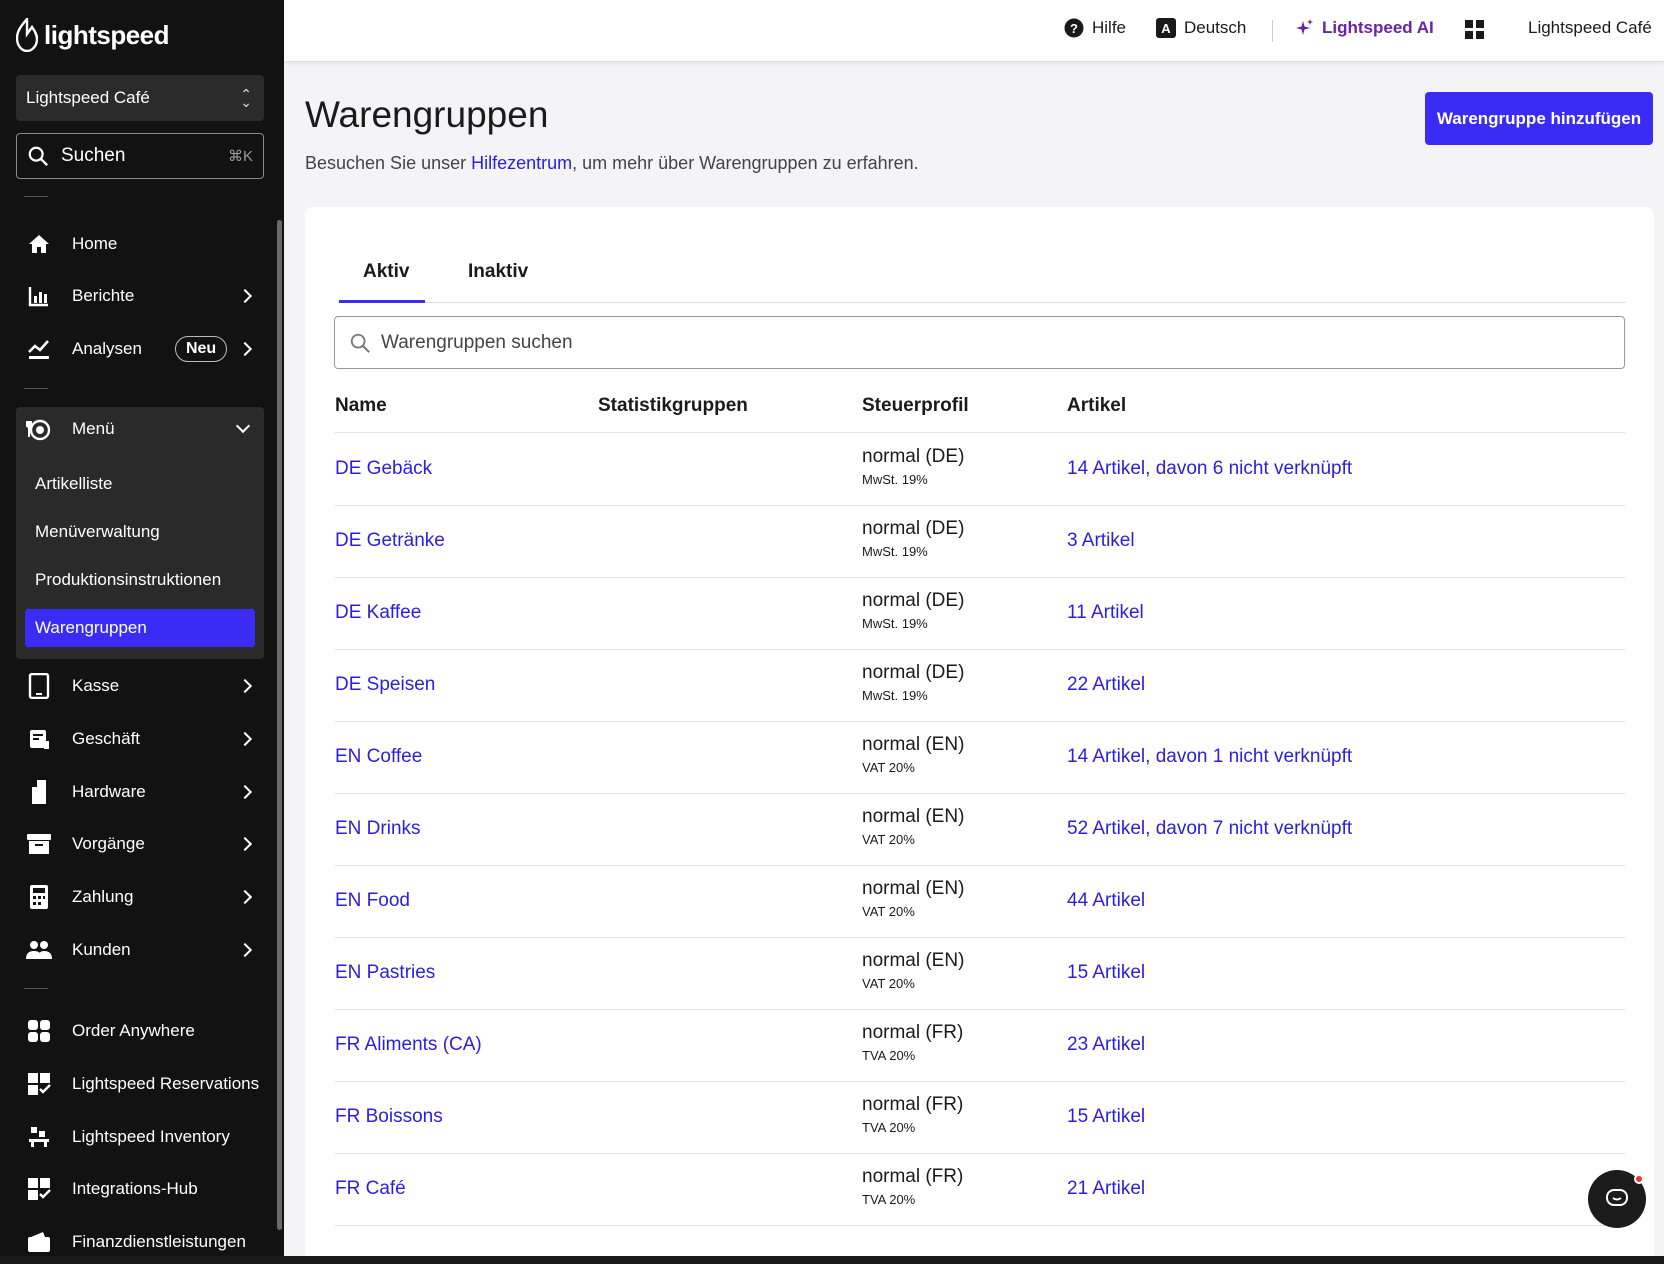 Image resolution: width=1664 pixels, height=1264 pixels. Describe the element at coordinates (38, 156) in the screenshot. I see `search-icon` at that location.